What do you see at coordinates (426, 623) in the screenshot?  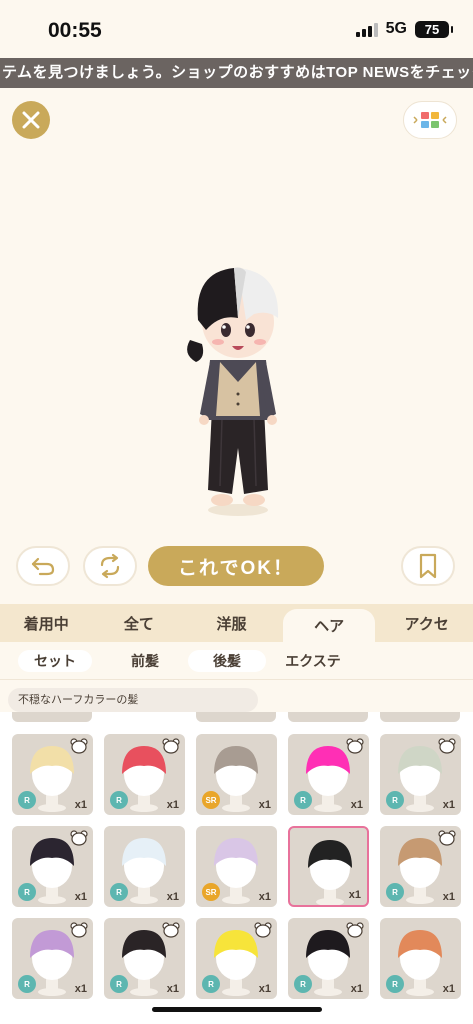 I see `tab-category: アクセ` at bounding box center [426, 623].